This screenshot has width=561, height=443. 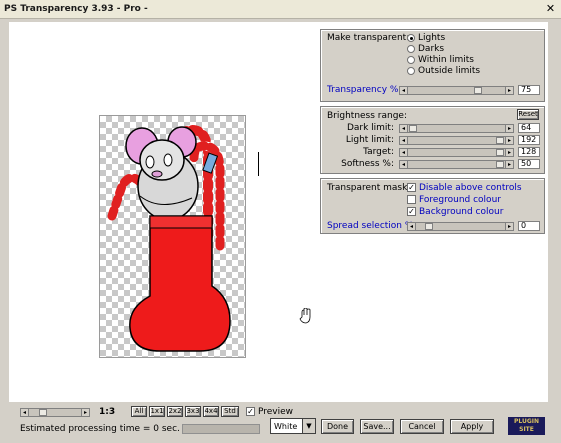 I want to click on spread-selection-label: Spread selection %:, so click(x=372, y=226).